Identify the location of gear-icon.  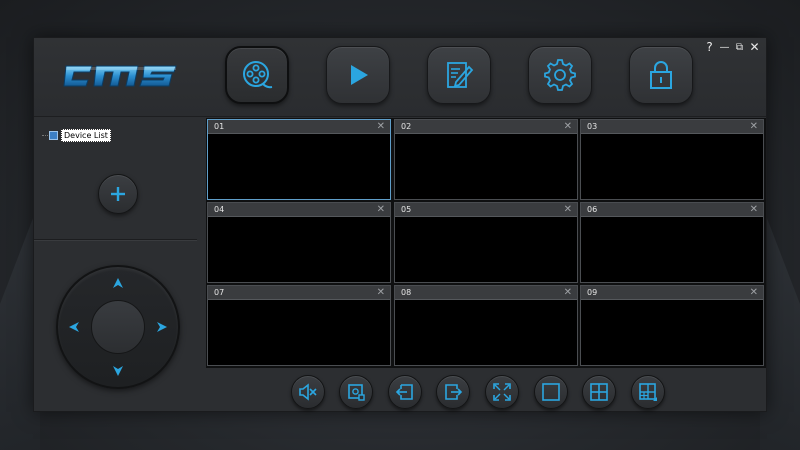
(560, 75).